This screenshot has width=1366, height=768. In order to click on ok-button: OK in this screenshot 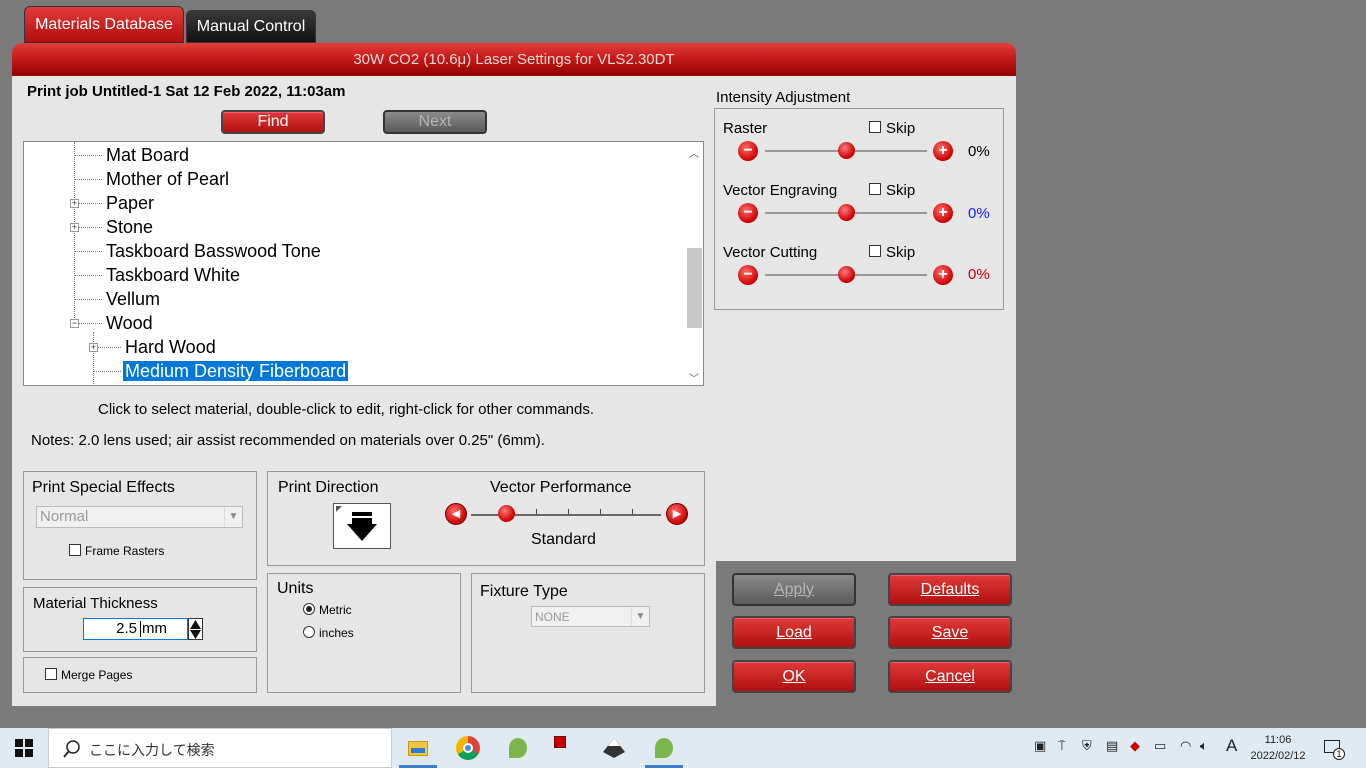, I will do `click(794, 676)`.